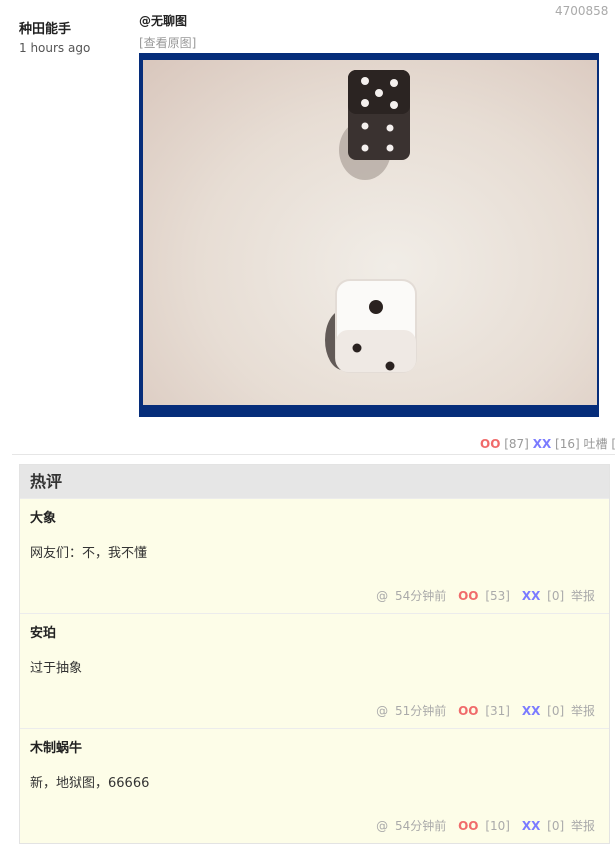 This screenshot has height=844, width=615. Describe the element at coordinates (56, 746) in the screenshot. I see `comment-author: 木制蜗牛` at that location.